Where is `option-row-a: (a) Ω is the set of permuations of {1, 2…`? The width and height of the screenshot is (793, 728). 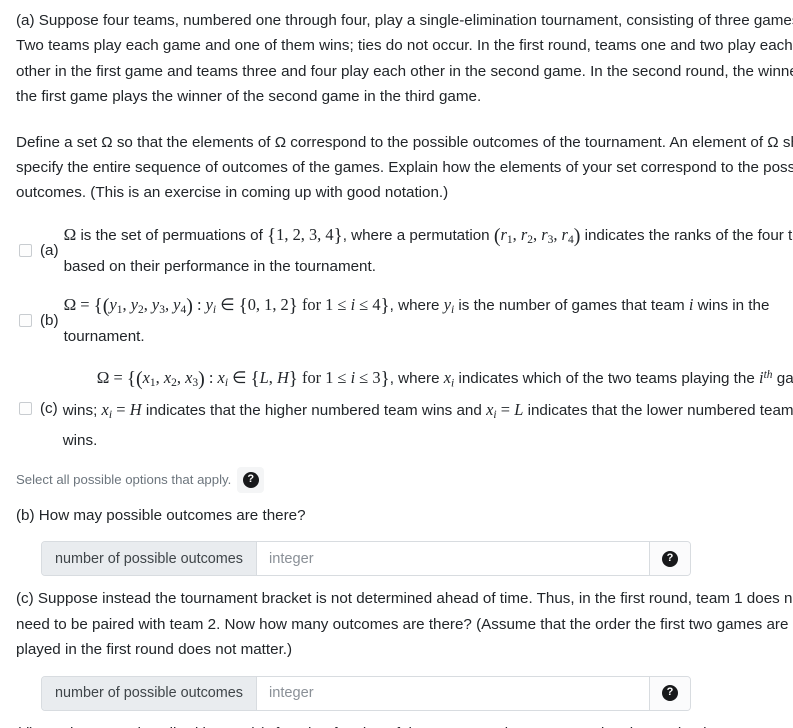
option-row-a: (a) Ω is the set of permuations of {1, 2… is located at coordinates (404, 250).